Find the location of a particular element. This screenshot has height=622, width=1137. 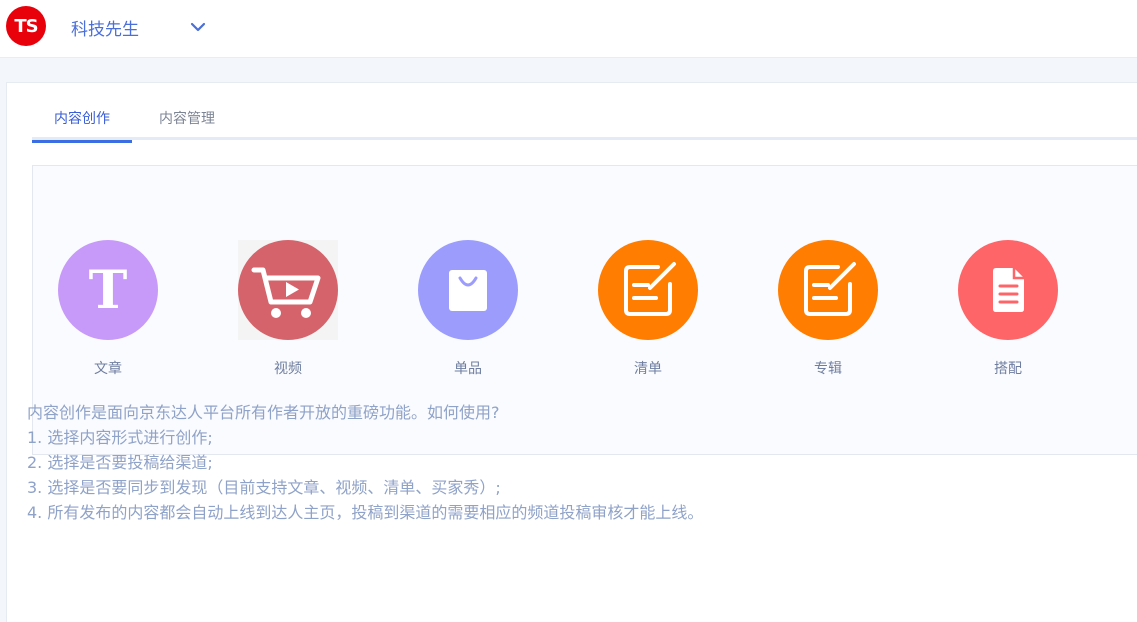

help-step: 3. 选择是否要同步到发现（目前支持文章、视频、清单、买家秀）; is located at coordinates (264, 487).